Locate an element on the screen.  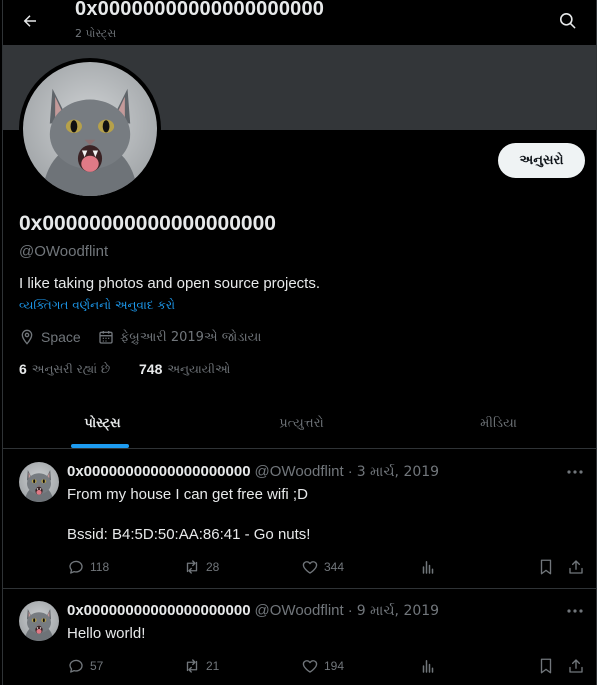
post-actions: 57 21 194 is located at coordinates (327, 666).